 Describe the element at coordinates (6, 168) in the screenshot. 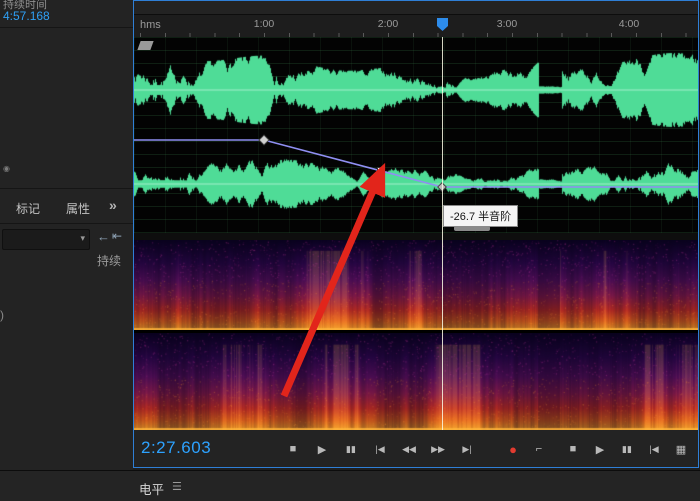

I see `indicator-icon: ◉` at that location.